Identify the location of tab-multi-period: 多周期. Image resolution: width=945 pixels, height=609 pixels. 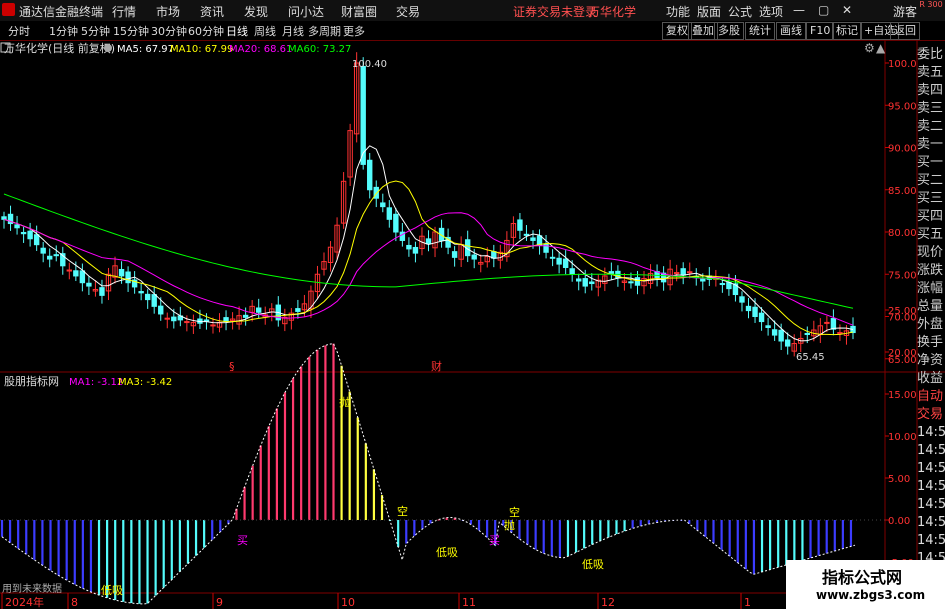
(324, 31).